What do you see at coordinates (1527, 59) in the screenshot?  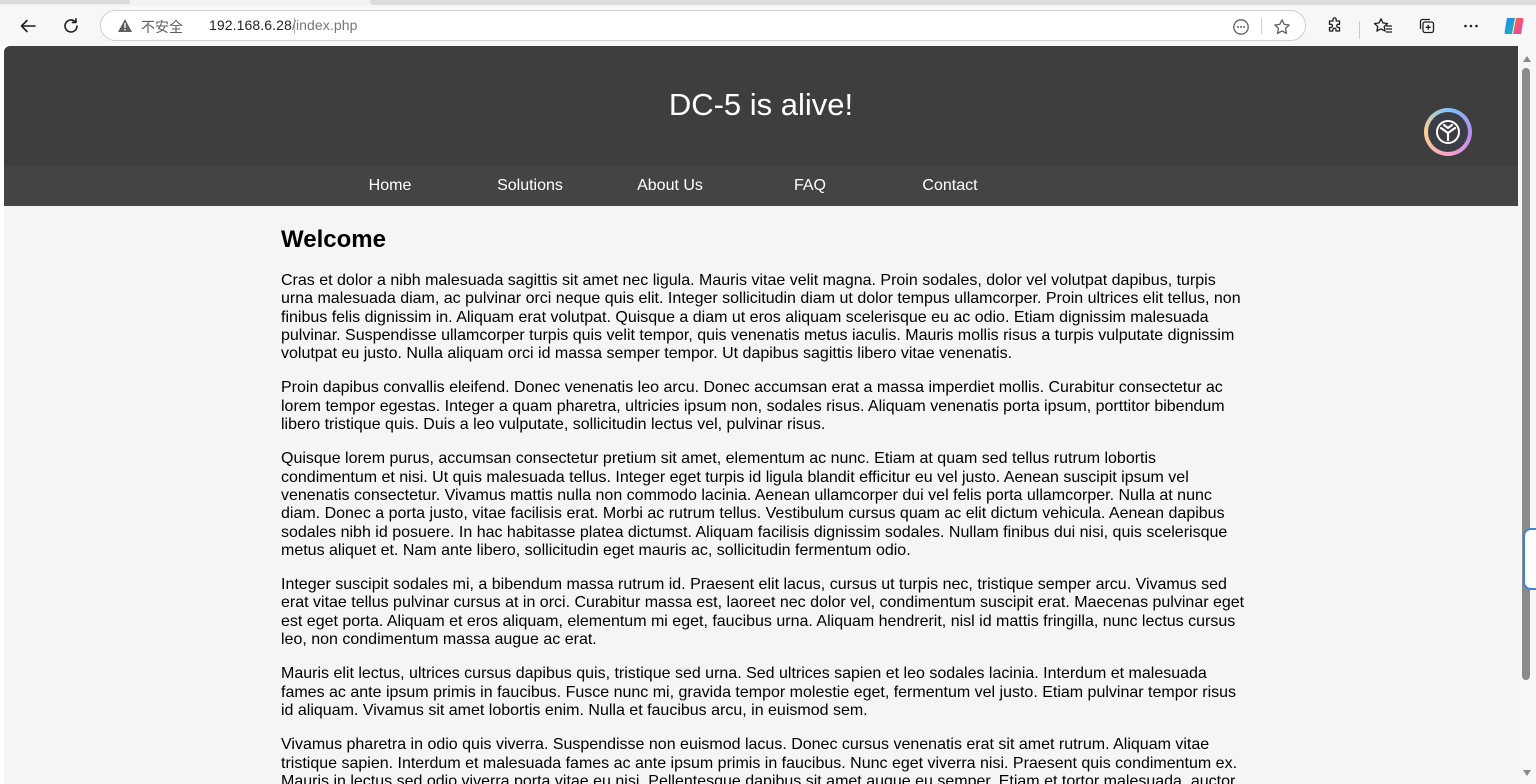 I see `scroll-up-icon` at bounding box center [1527, 59].